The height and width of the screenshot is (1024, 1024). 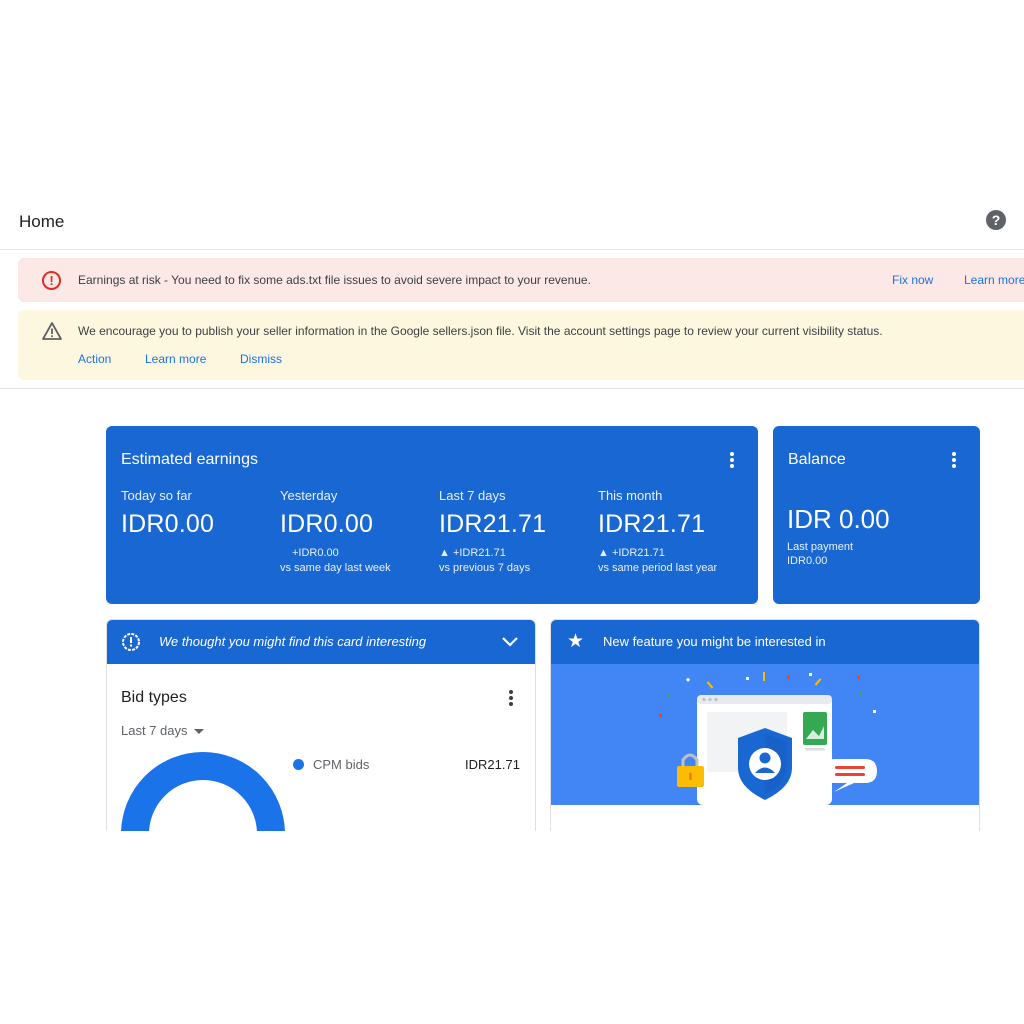 What do you see at coordinates (131, 642) in the screenshot?
I see `insight-icon` at bounding box center [131, 642].